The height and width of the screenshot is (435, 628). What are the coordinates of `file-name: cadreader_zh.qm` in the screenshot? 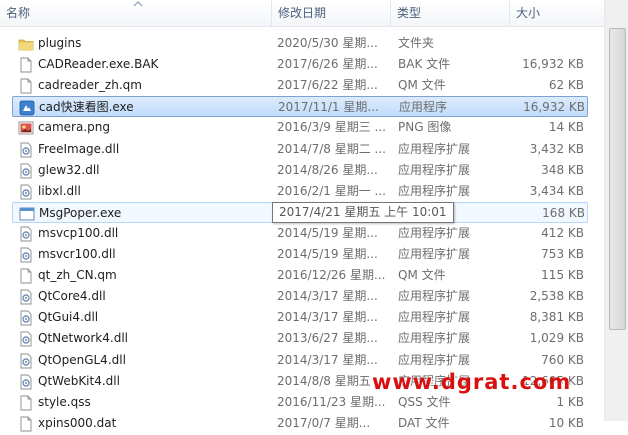 It's located at (90, 85).